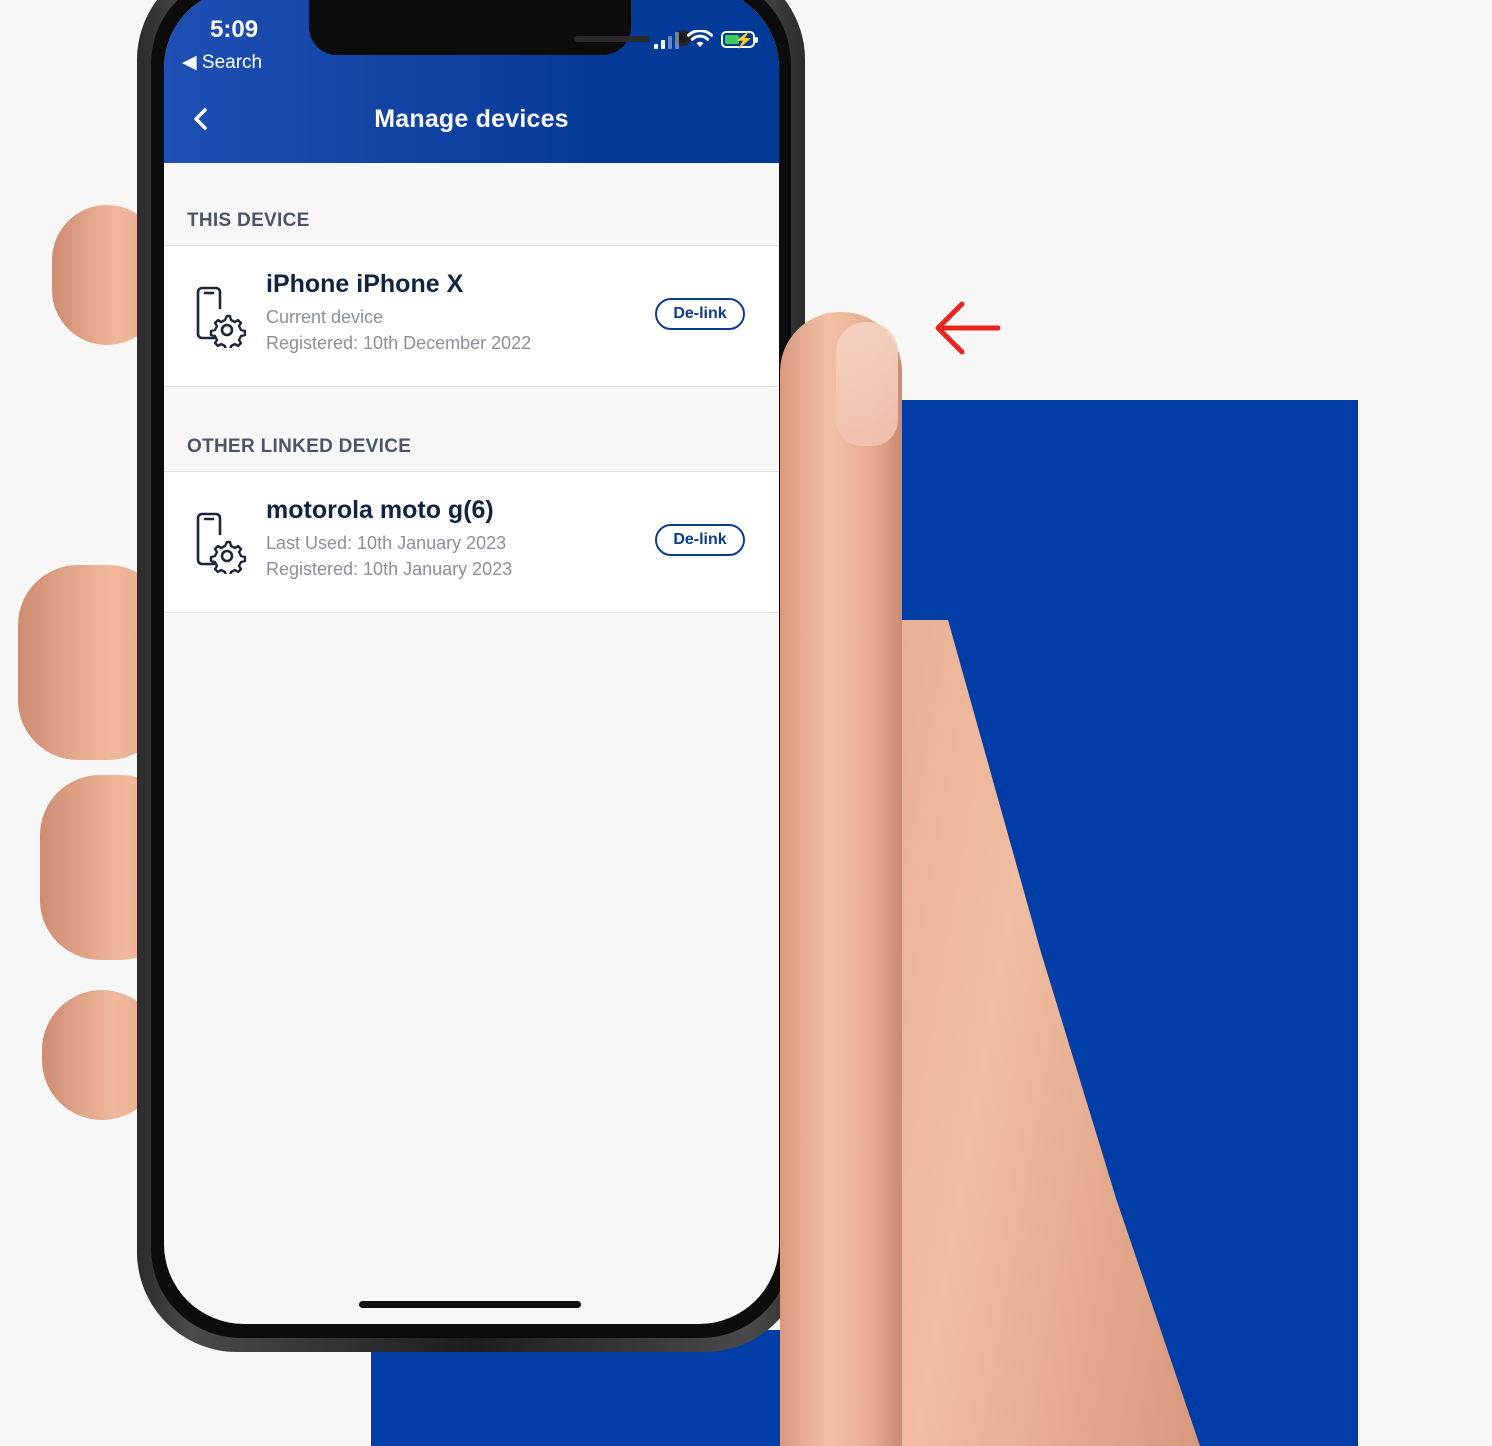 The width and height of the screenshot is (1492, 1446). What do you see at coordinates (612, 39) in the screenshot?
I see `speaker-grille` at bounding box center [612, 39].